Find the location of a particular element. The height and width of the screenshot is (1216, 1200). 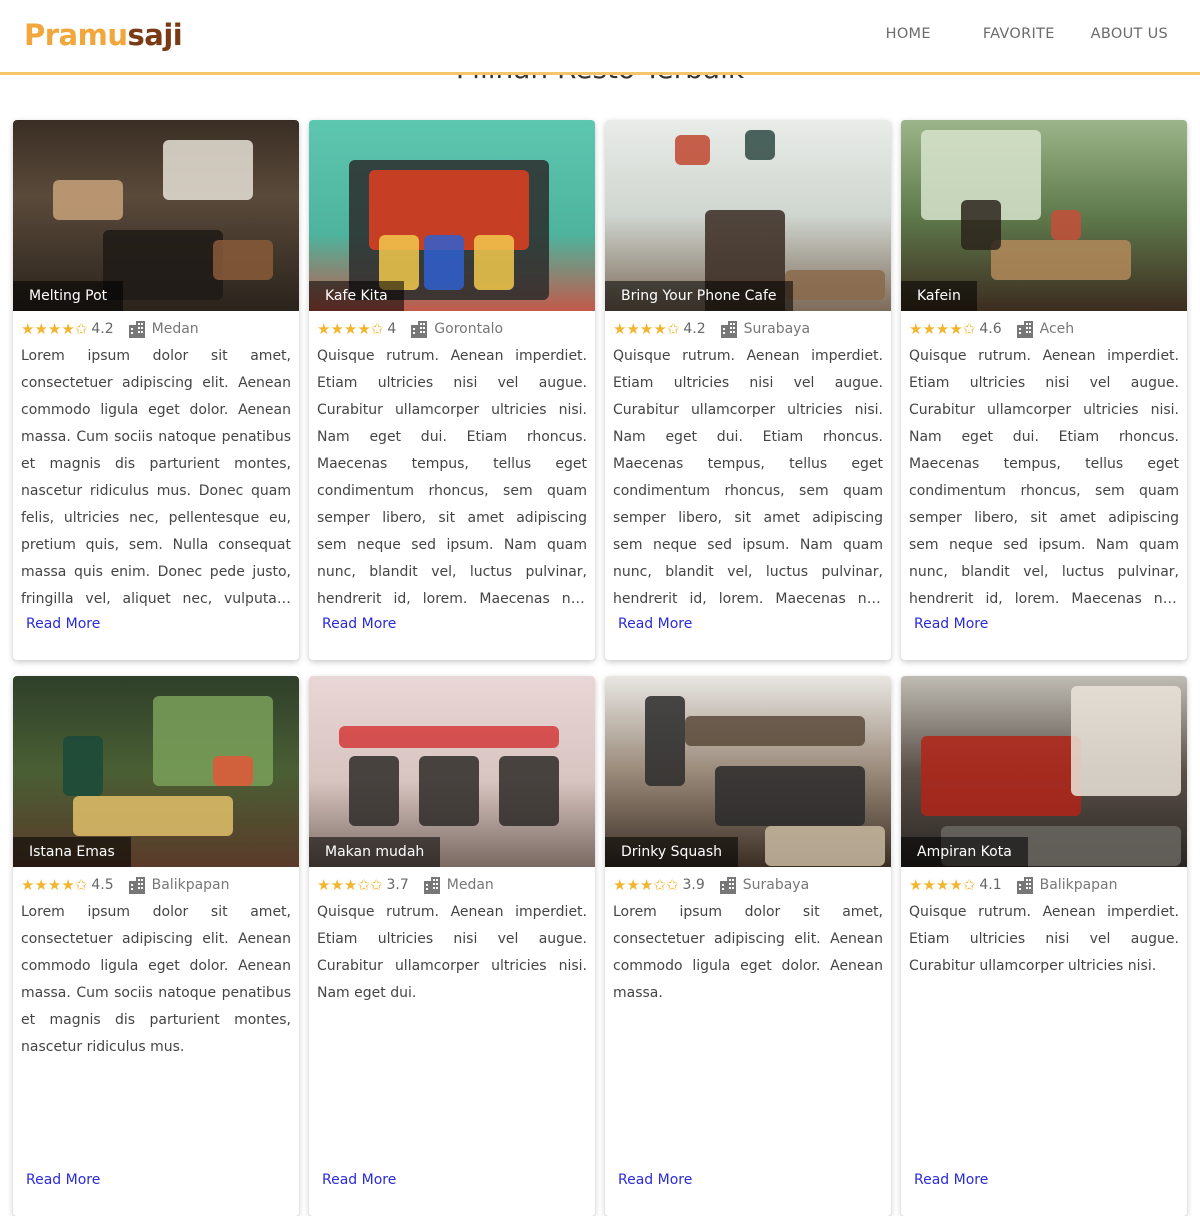

navbar: Pramusaji HOME FAVORITE ABOUT US is located at coordinates (600, 37).